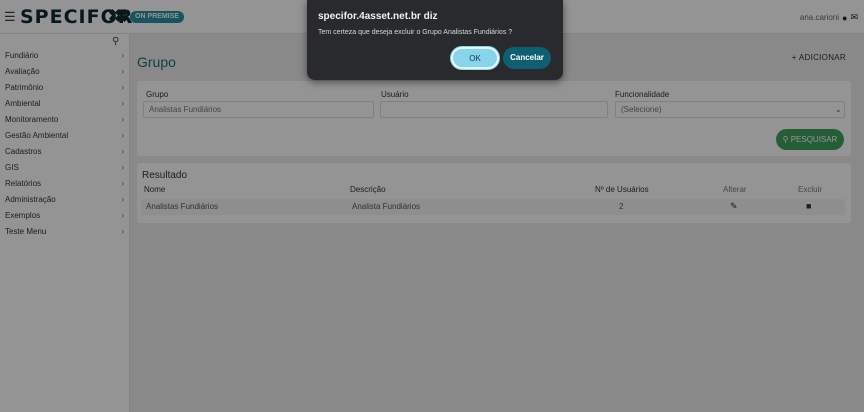 The width and height of the screenshot is (864, 412). Describe the element at coordinates (475, 58) in the screenshot. I see `ok-button: OK` at that location.